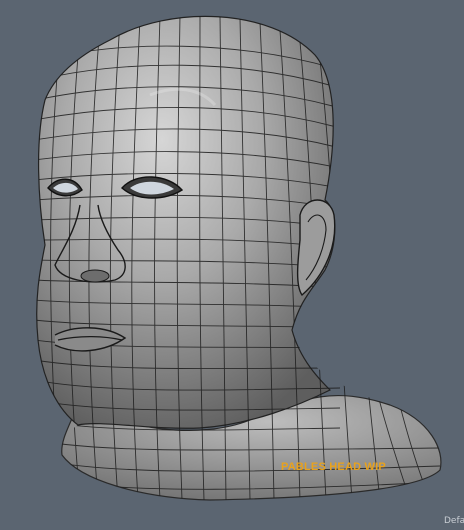 Image resolution: width=464 pixels, height=530 pixels. What do you see at coordinates (454, 521) in the screenshot?
I see `camera-label: Default` at bounding box center [454, 521].